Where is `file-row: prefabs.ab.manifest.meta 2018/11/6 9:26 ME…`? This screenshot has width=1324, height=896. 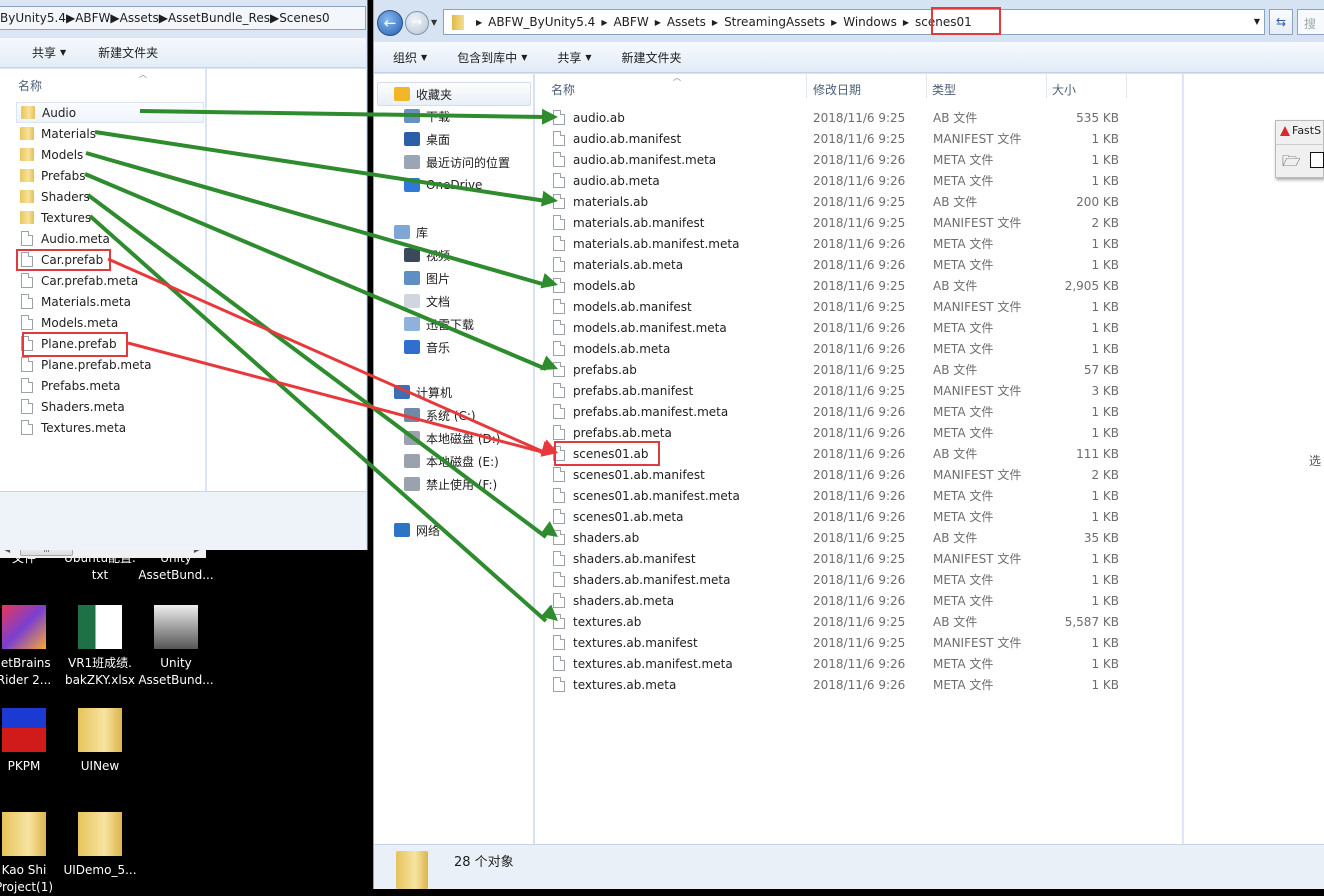
file-row: prefabs.ab.manifest.meta 2018/11/6 9:26 ME… is located at coordinates (853, 411).